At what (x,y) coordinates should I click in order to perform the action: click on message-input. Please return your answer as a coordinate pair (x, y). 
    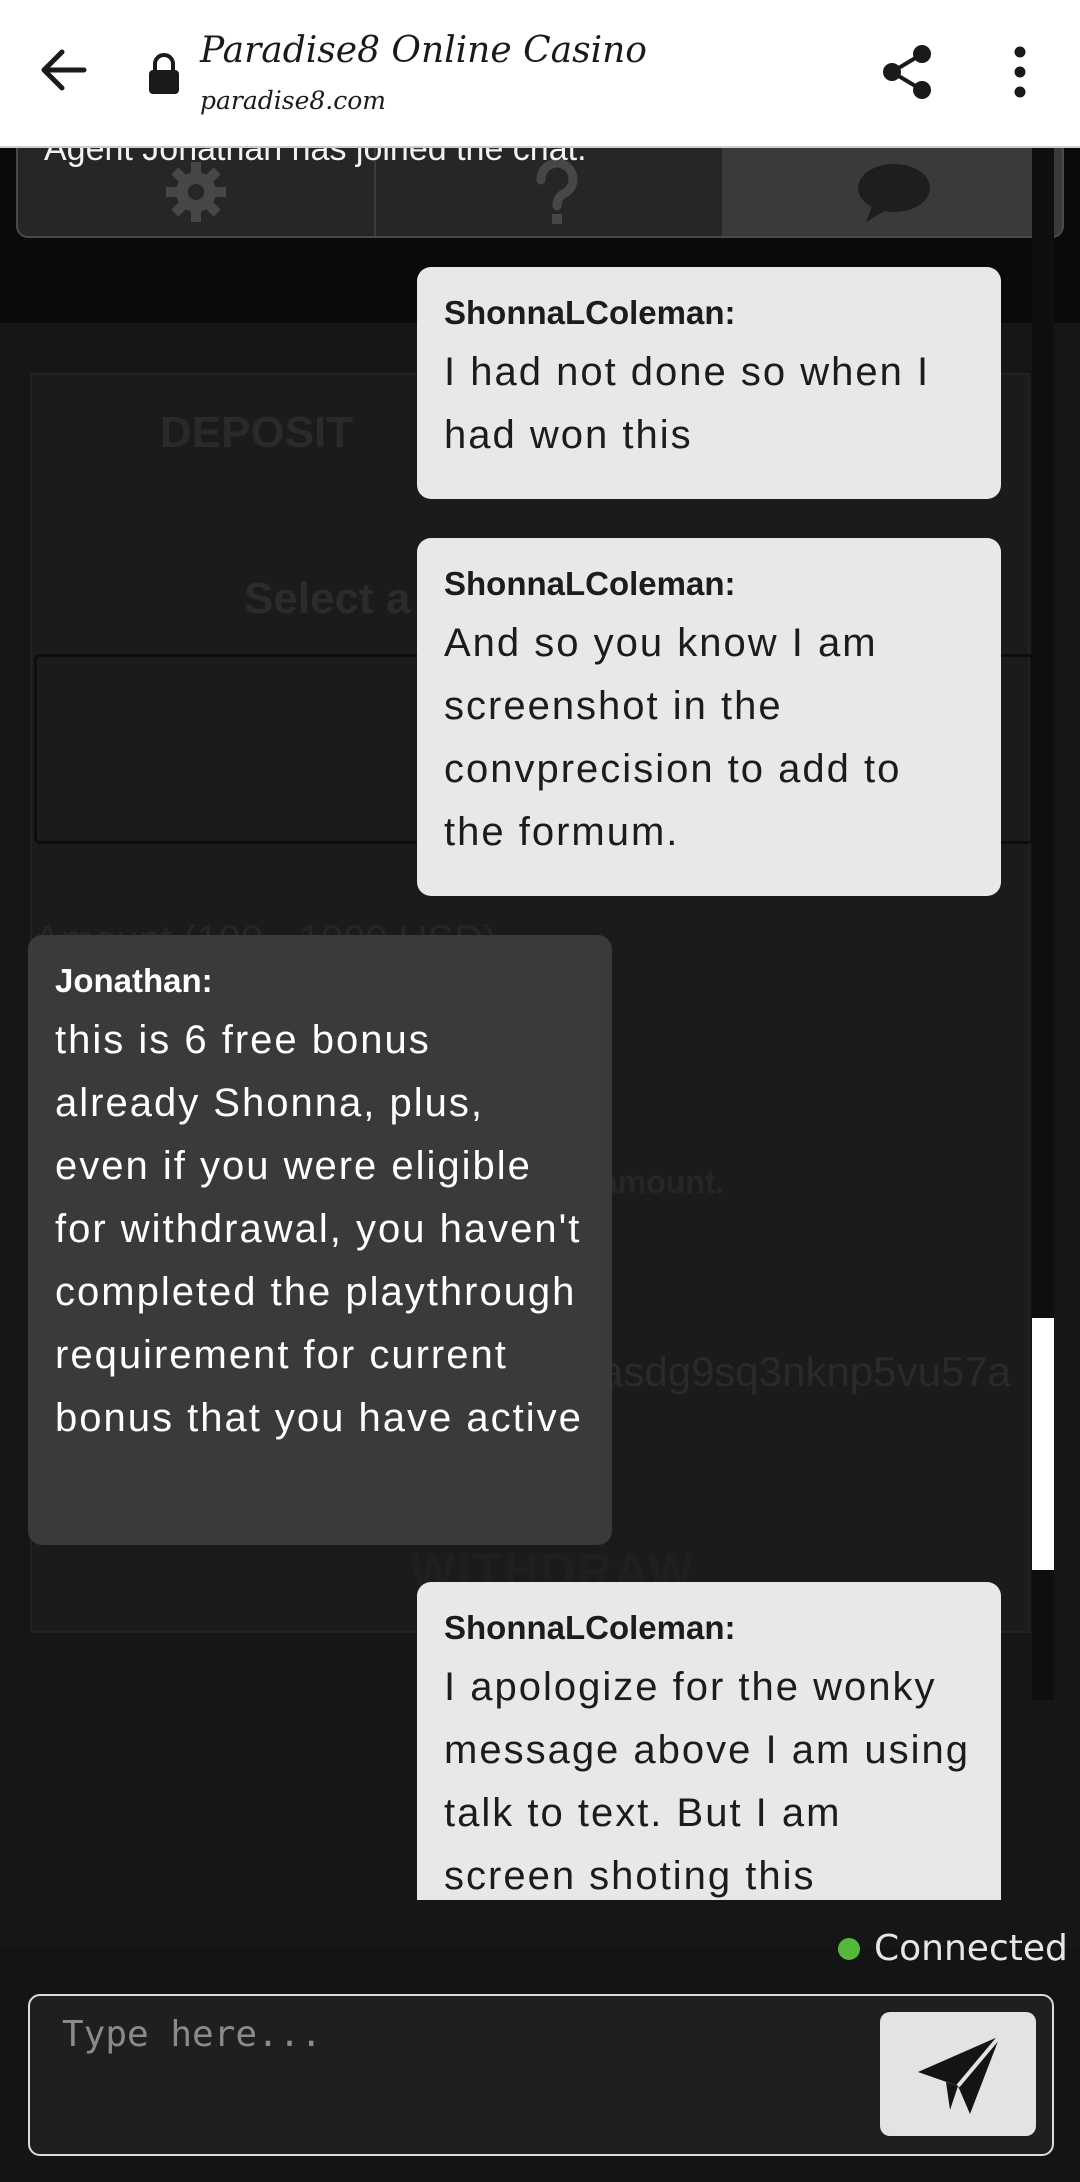
    Looking at the image, I should click on (450, 2075).